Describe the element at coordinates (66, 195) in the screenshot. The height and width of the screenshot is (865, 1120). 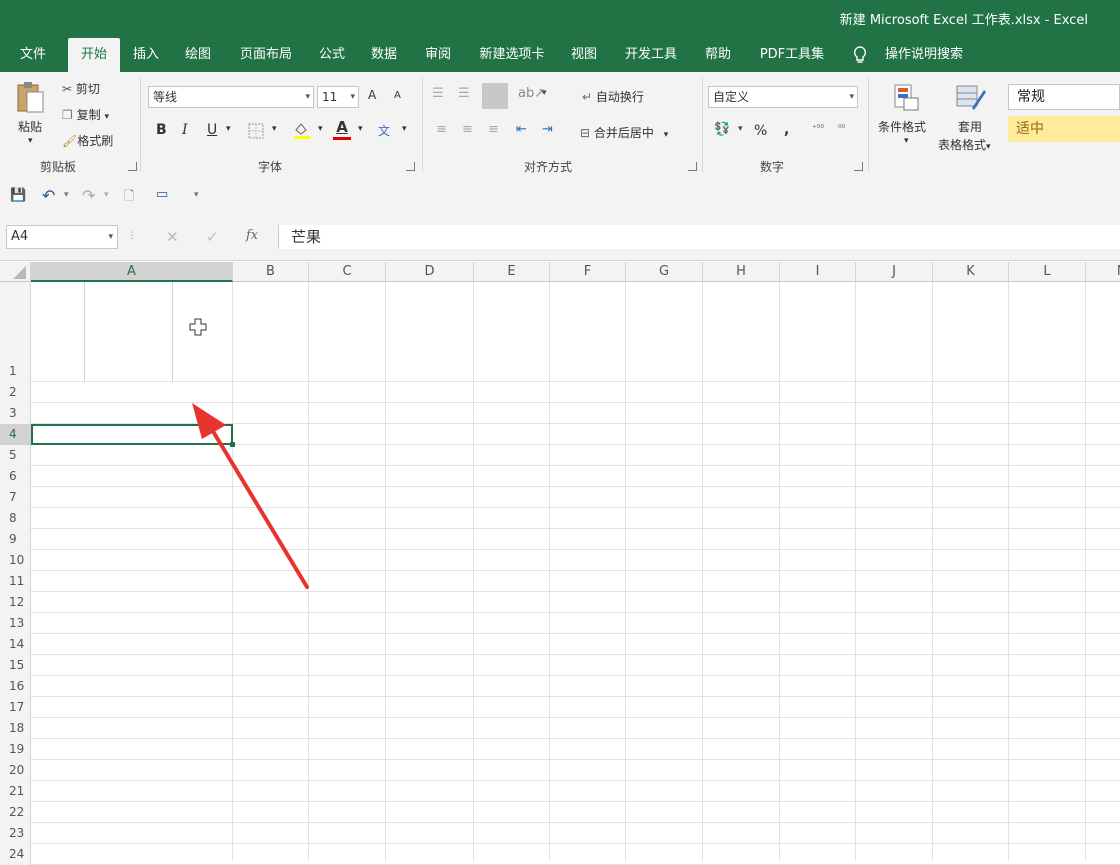
I see `undo-dropdown-icon: ▾` at that location.